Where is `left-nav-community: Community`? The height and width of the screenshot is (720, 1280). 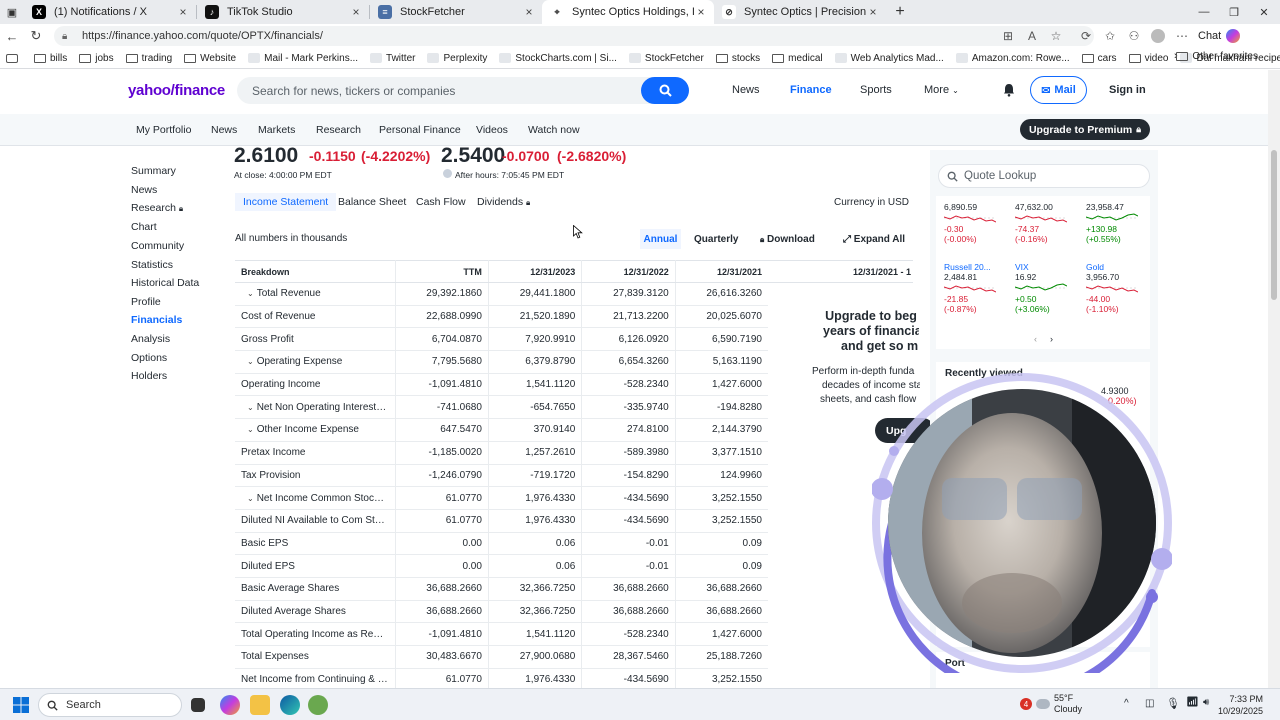 left-nav-community: Community is located at coordinates (157, 246).